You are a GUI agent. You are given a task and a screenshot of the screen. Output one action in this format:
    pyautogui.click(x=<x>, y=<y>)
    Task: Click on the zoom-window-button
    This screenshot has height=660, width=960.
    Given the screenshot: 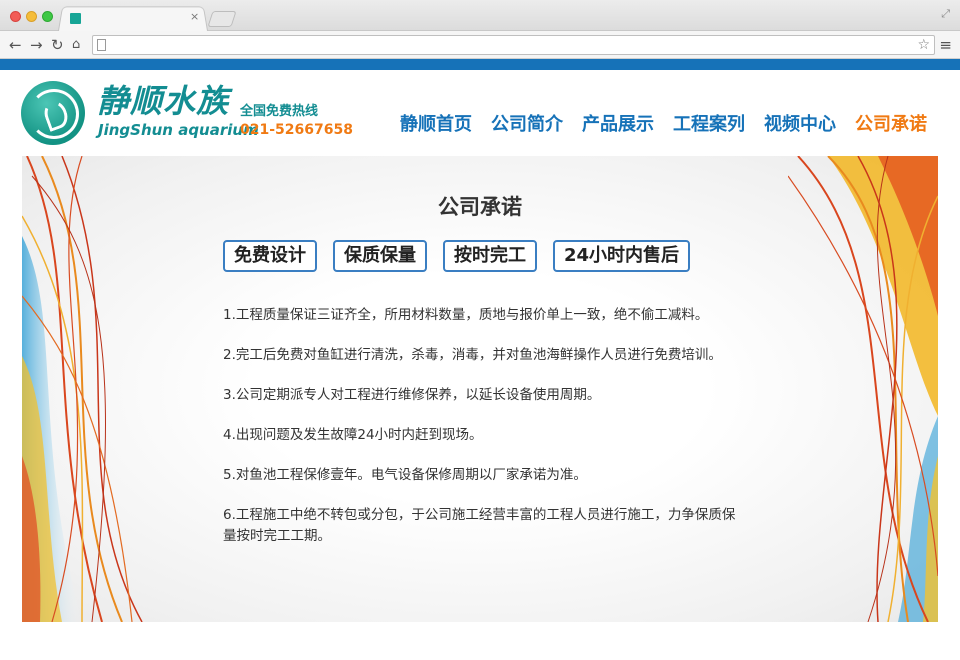 What is the action you would take?
    pyautogui.click(x=47, y=16)
    